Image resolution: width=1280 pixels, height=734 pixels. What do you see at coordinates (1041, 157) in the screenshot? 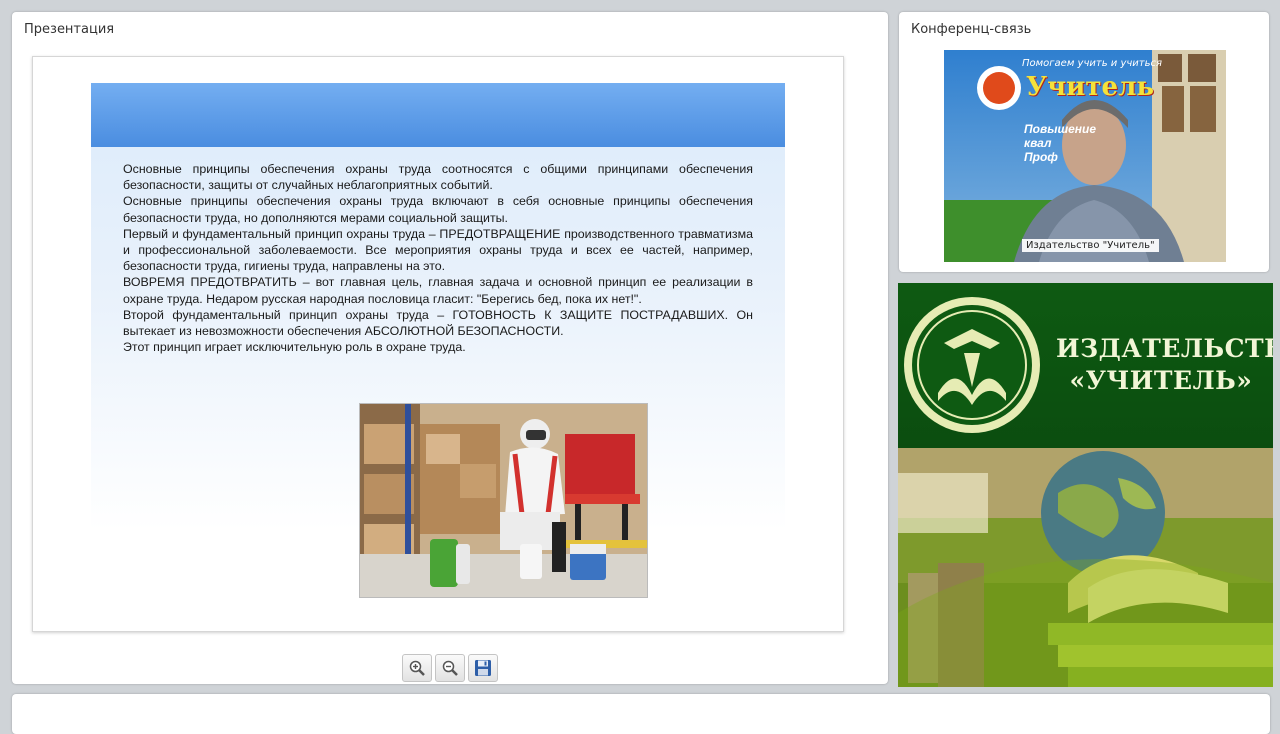
I see `banner-item: Проф` at bounding box center [1041, 157].